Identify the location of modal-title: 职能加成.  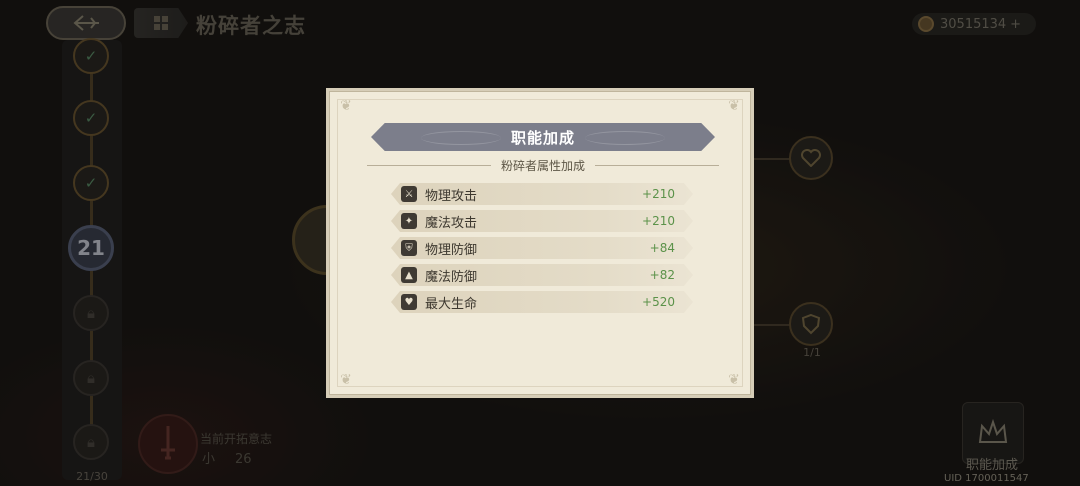
(542, 137).